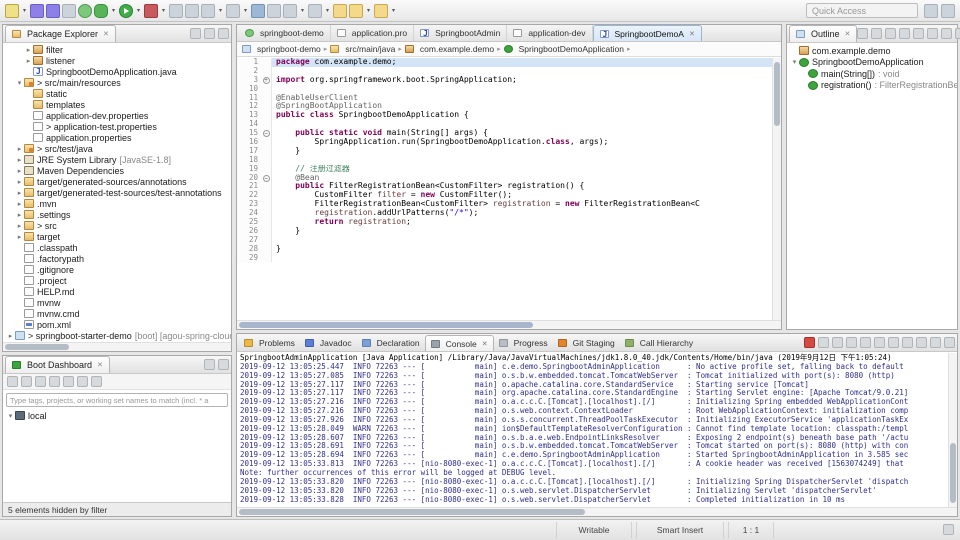 The width and height of the screenshot is (960, 540). I want to click on new-class-icon, so click(208, 10).